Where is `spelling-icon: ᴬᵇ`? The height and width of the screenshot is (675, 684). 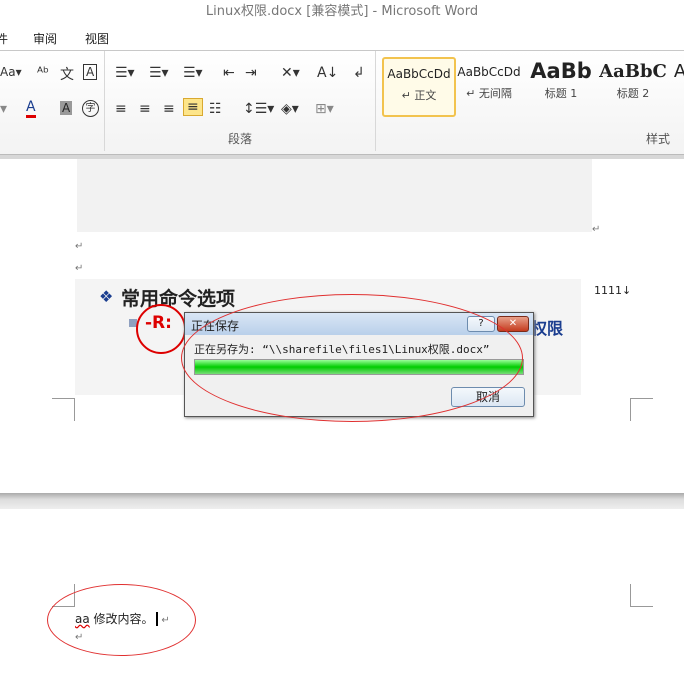
spelling-icon: ᴬᵇ is located at coordinates (43, 73).